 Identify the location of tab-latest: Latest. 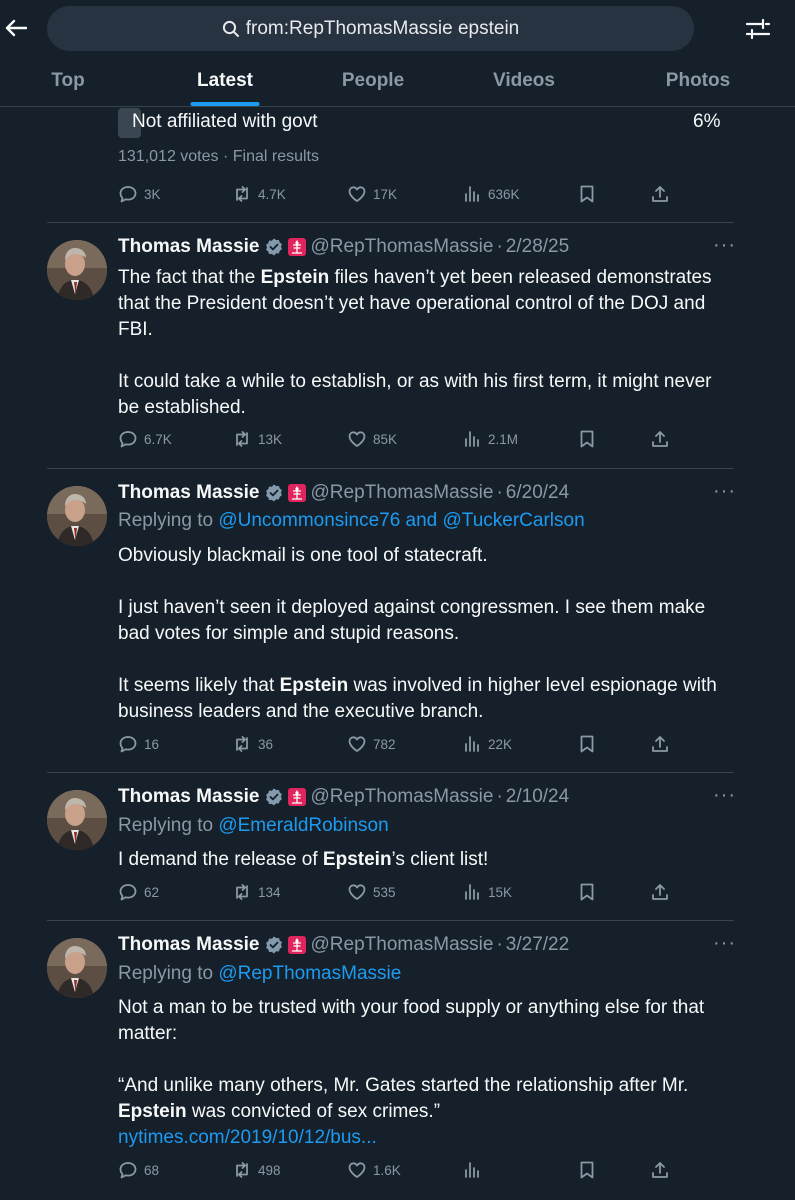
(225, 84).